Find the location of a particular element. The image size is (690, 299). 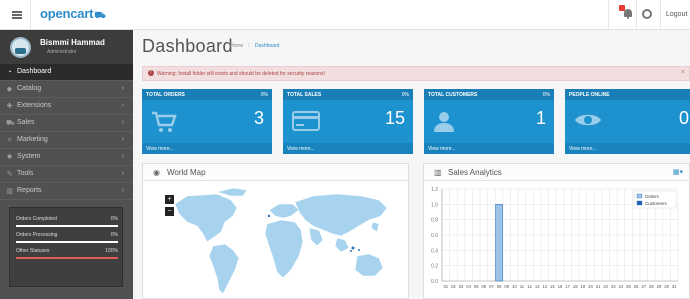

x-tick-label: 14 is located at coordinates (544, 286).